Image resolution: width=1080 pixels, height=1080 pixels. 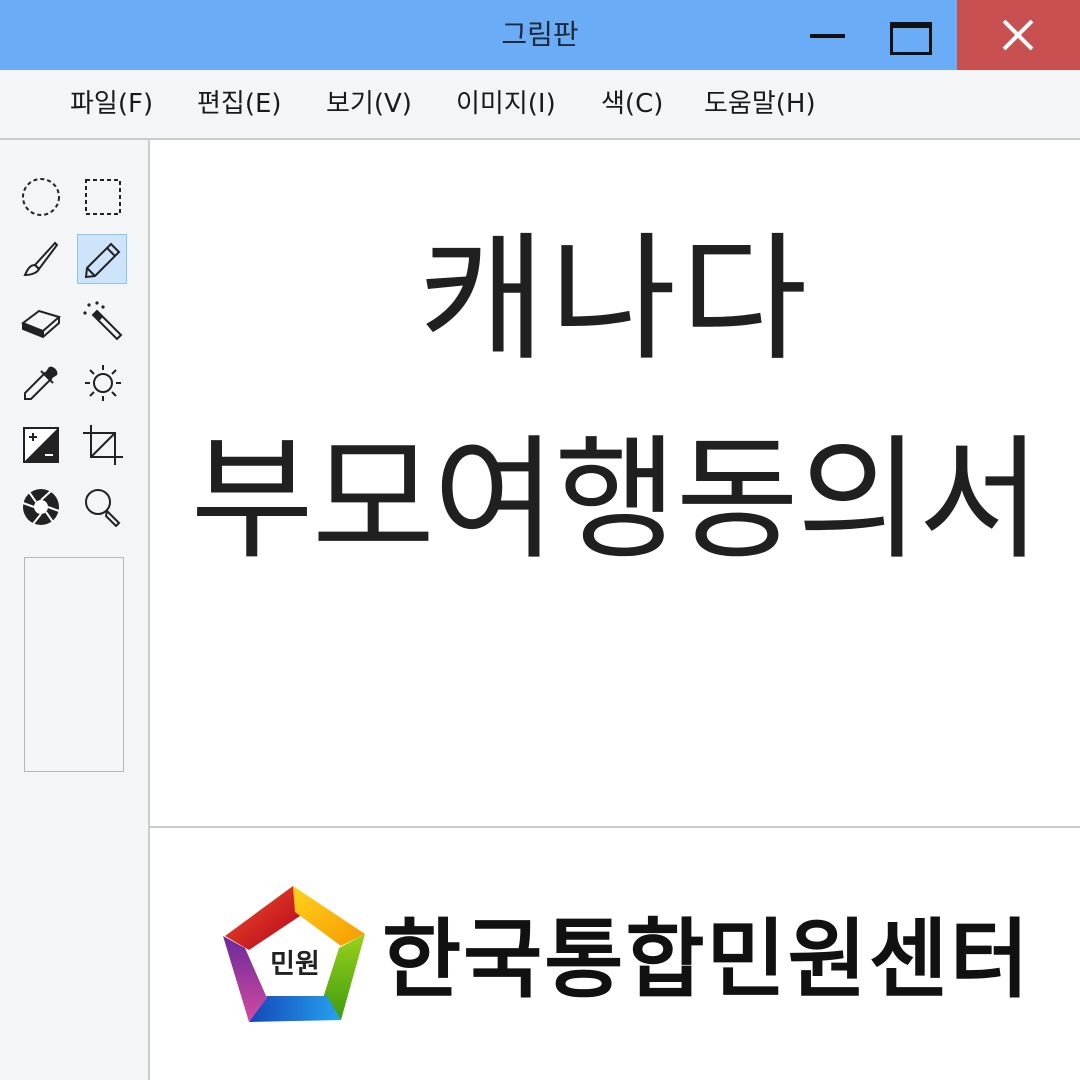 I want to click on tool-magic-wand, so click(x=103, y=321).